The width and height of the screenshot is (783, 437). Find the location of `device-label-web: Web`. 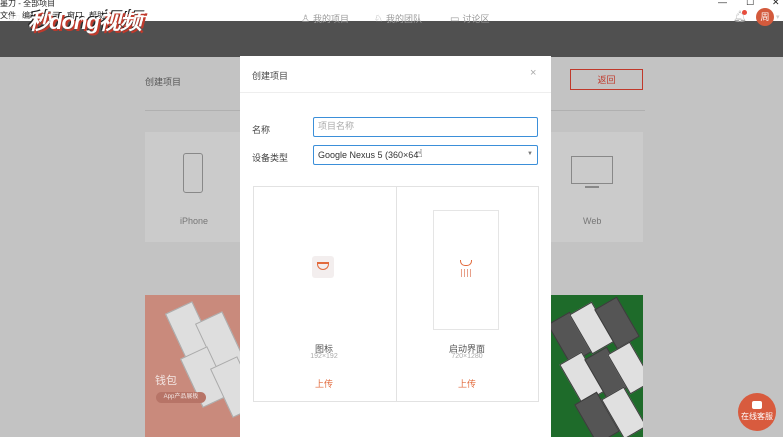

device-label-web: Web is located at coordinates (592, 221).